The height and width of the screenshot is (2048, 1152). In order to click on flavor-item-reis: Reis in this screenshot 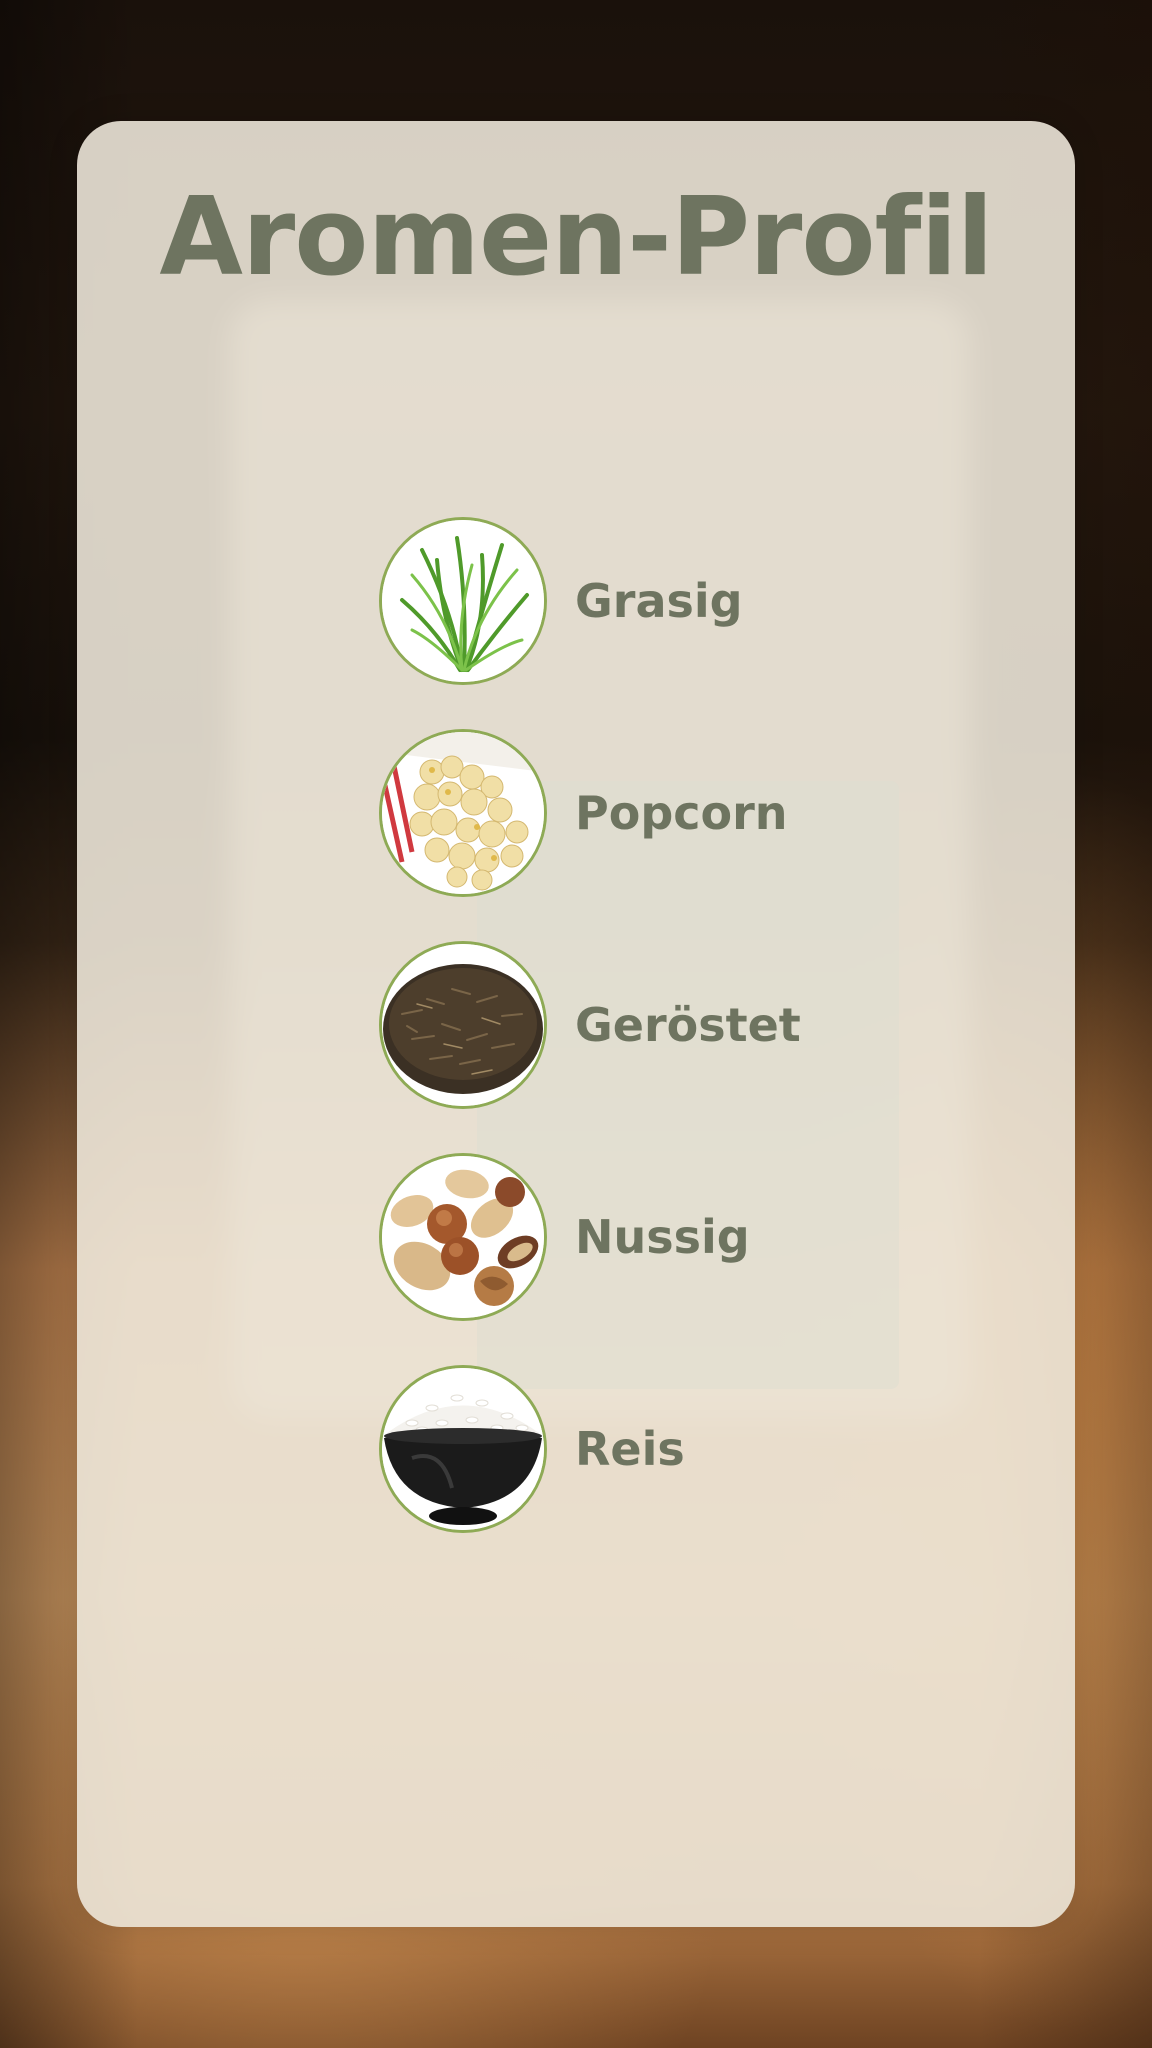, I will do `click(629, 1449)`.